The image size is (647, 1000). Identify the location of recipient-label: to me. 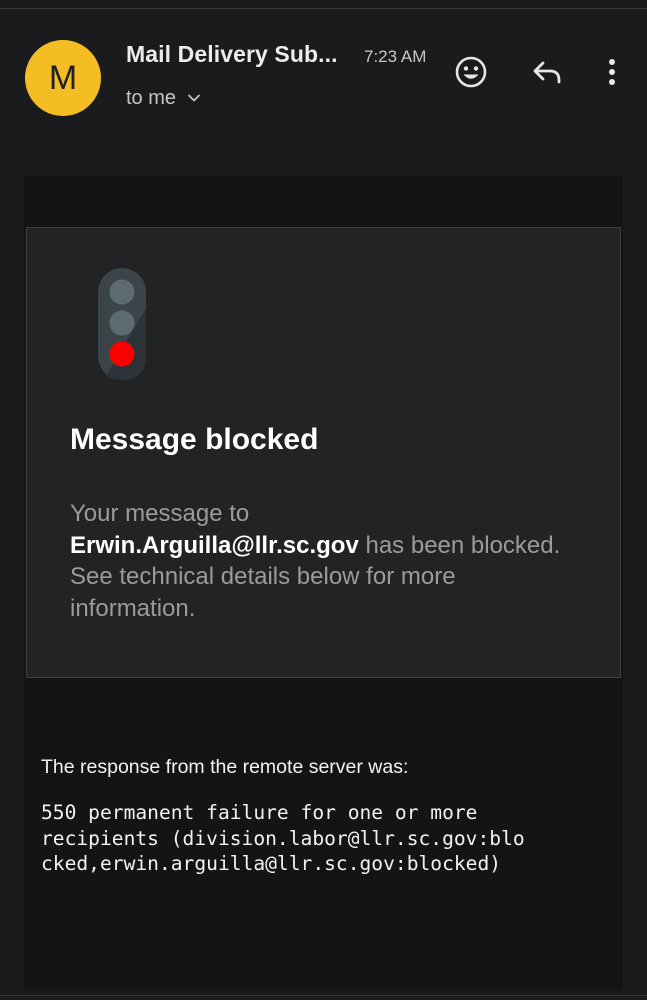
(151, 97).